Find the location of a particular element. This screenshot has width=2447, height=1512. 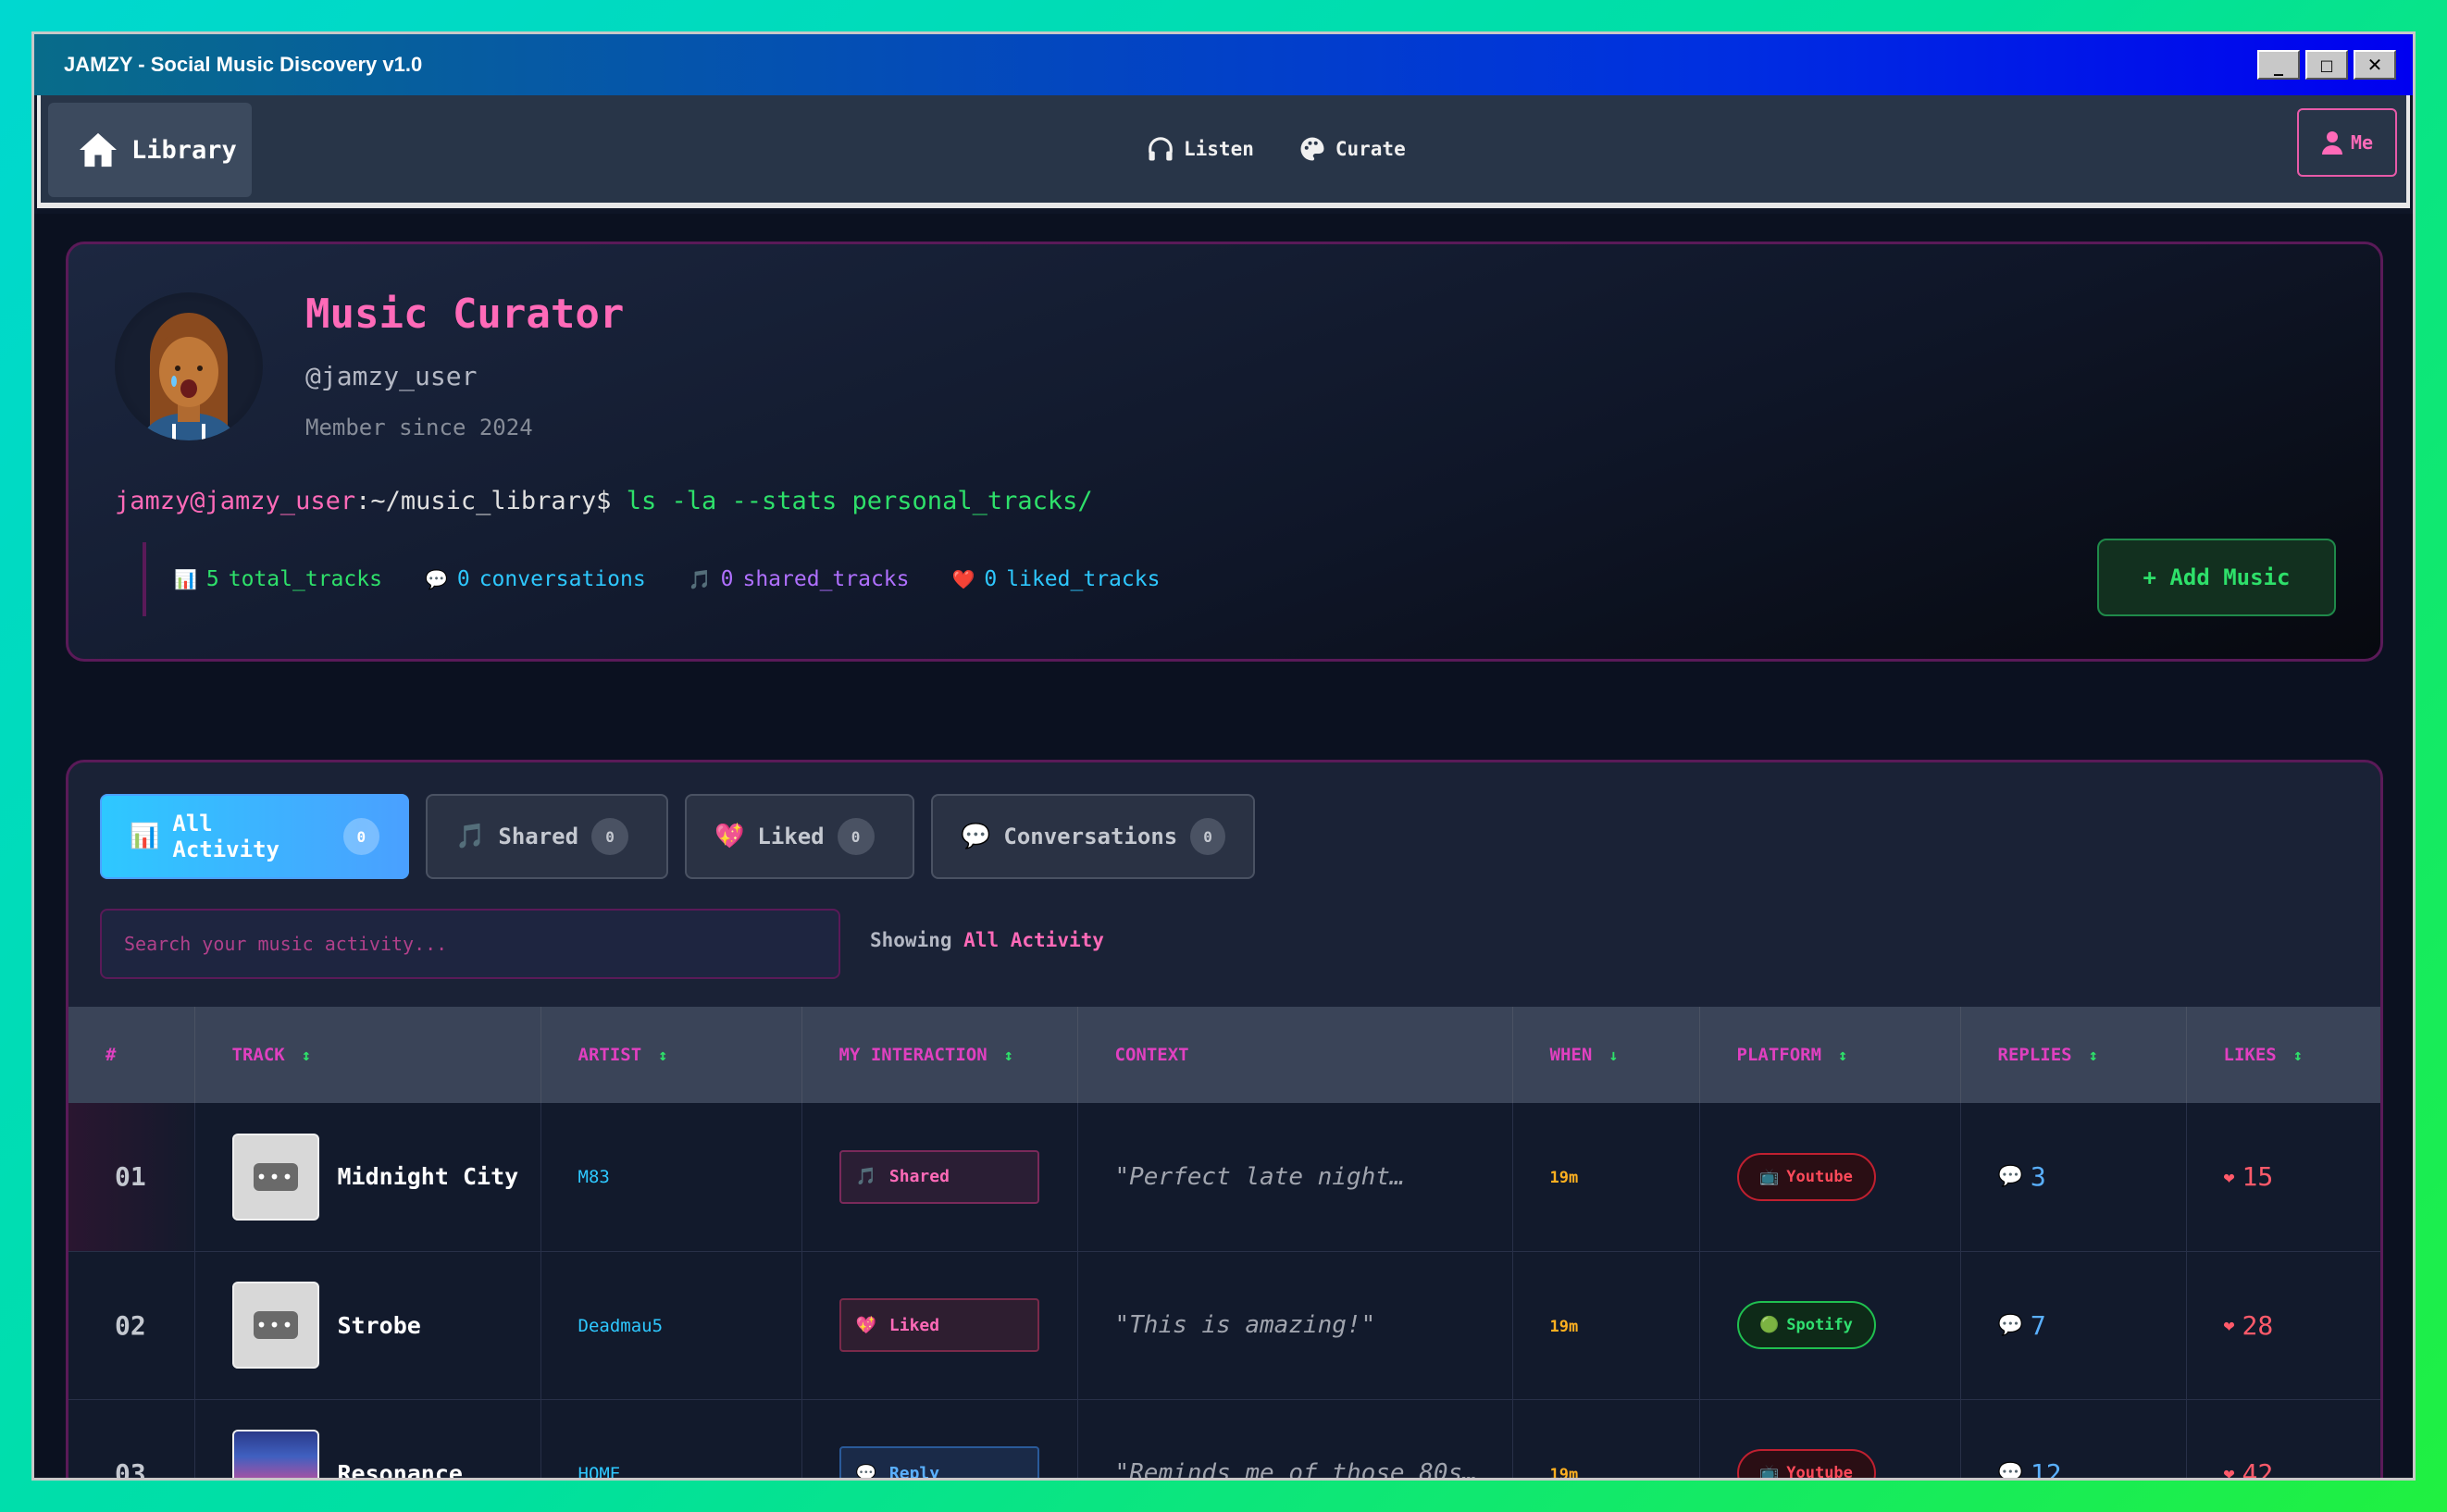

platform-cell: 🟢 Spotify is located at coordinates (1830, 1325).